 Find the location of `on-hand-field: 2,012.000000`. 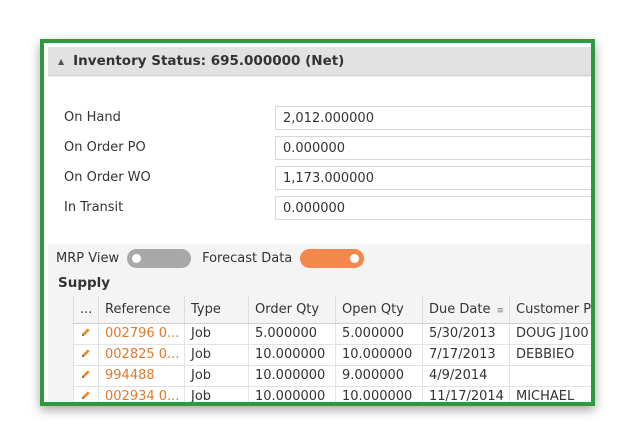

on-hand-field: 2,012.000000 is located at coordinates (433, 118).